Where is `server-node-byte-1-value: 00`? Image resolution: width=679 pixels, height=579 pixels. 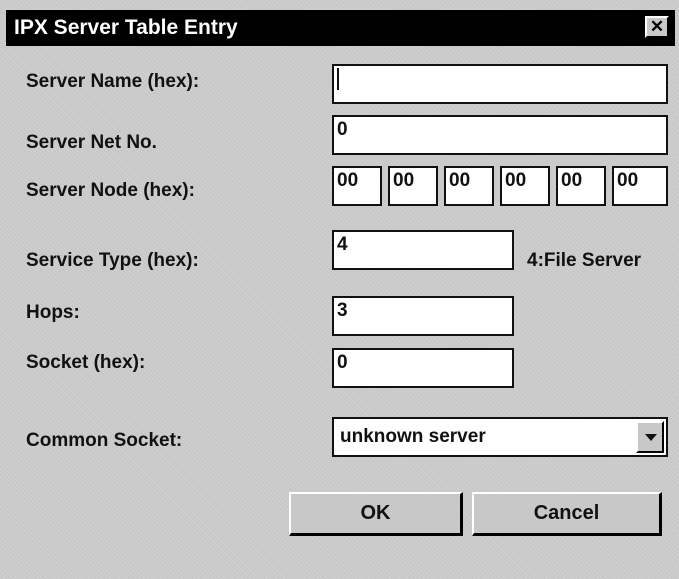 server-node-byte-1-value: 00 is located at coordinates (348, 180).